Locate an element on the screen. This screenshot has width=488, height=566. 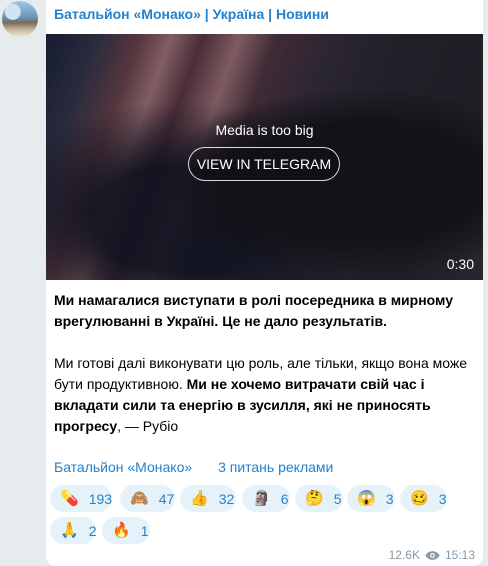
reaction-moai: 🗿 6 is located at coordinates (266, 498).